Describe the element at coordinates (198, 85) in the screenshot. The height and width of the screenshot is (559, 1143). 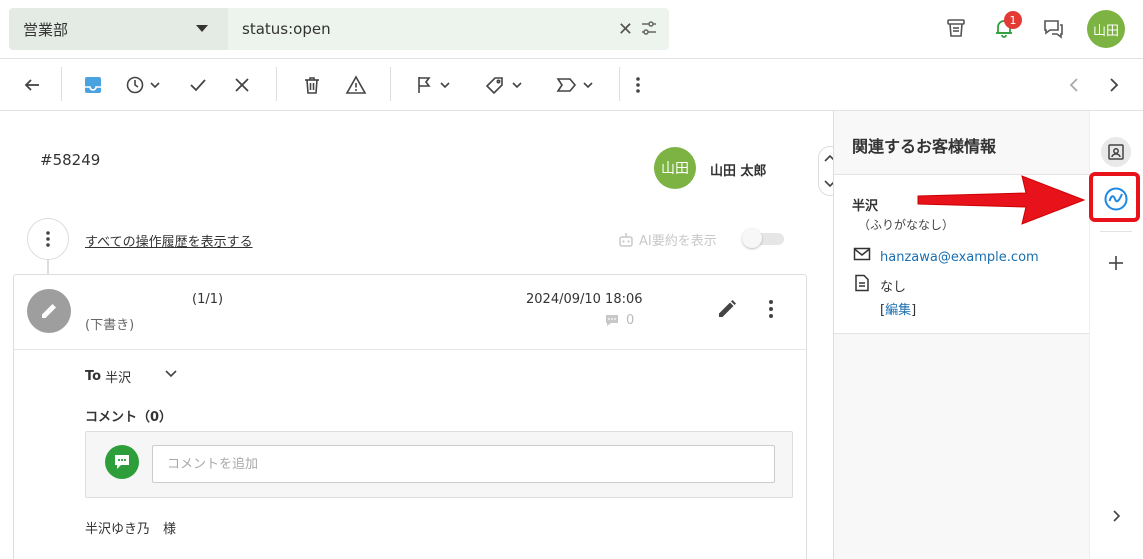
I see `resolve-button` at that location.